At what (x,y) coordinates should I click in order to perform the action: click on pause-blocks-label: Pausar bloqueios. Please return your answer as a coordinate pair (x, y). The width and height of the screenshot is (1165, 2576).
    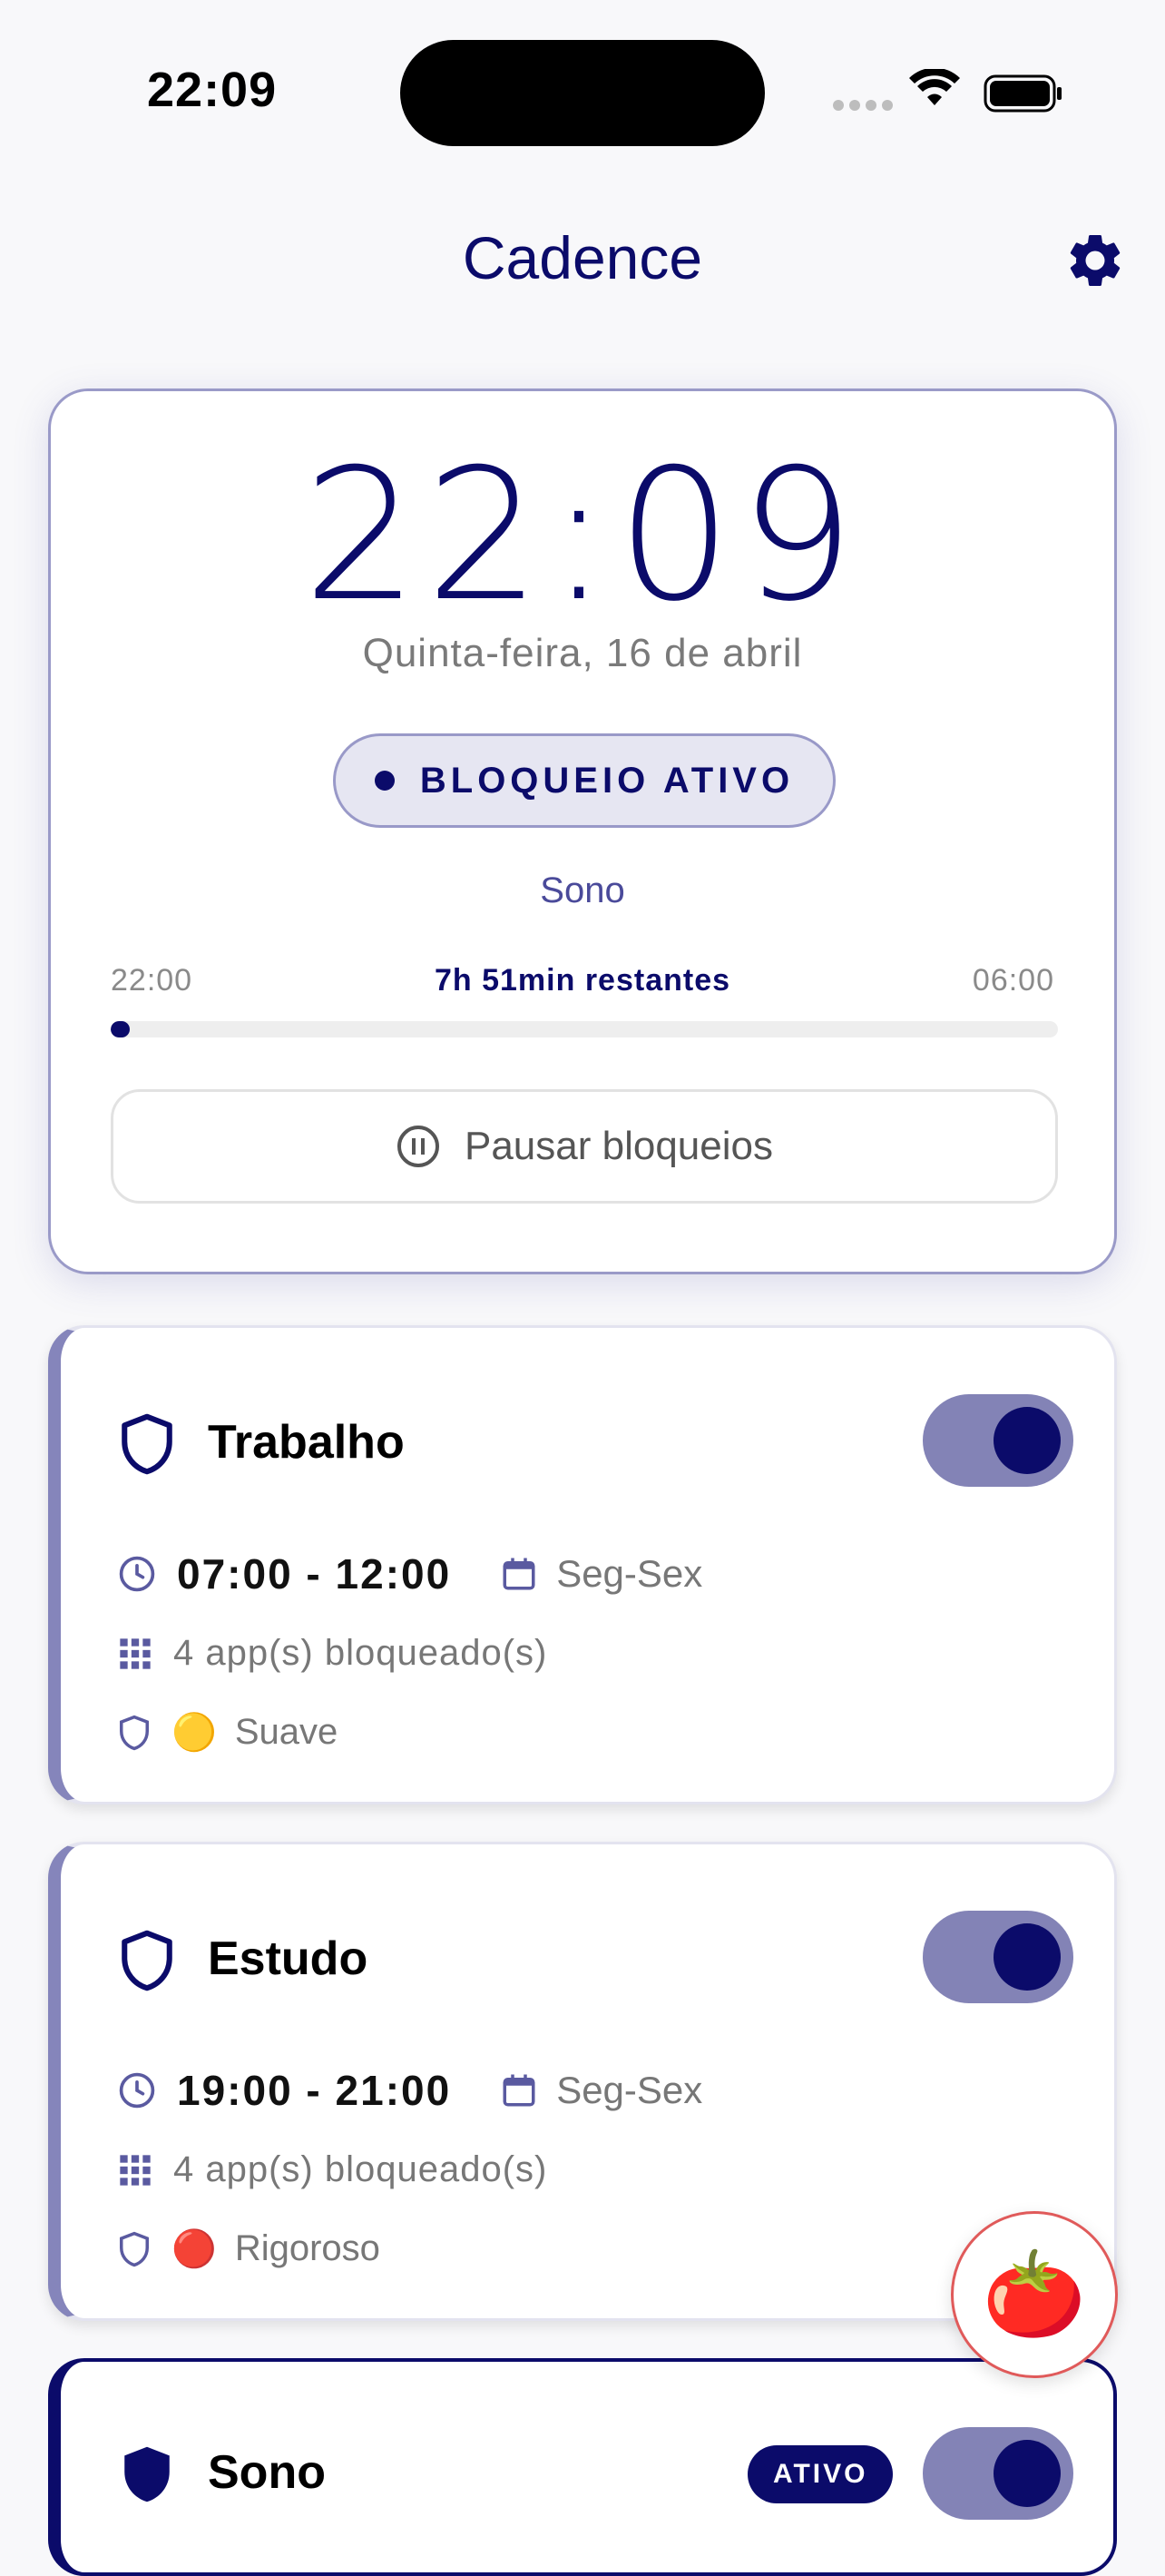
    Looking at the image, I should click on (618, 1146).